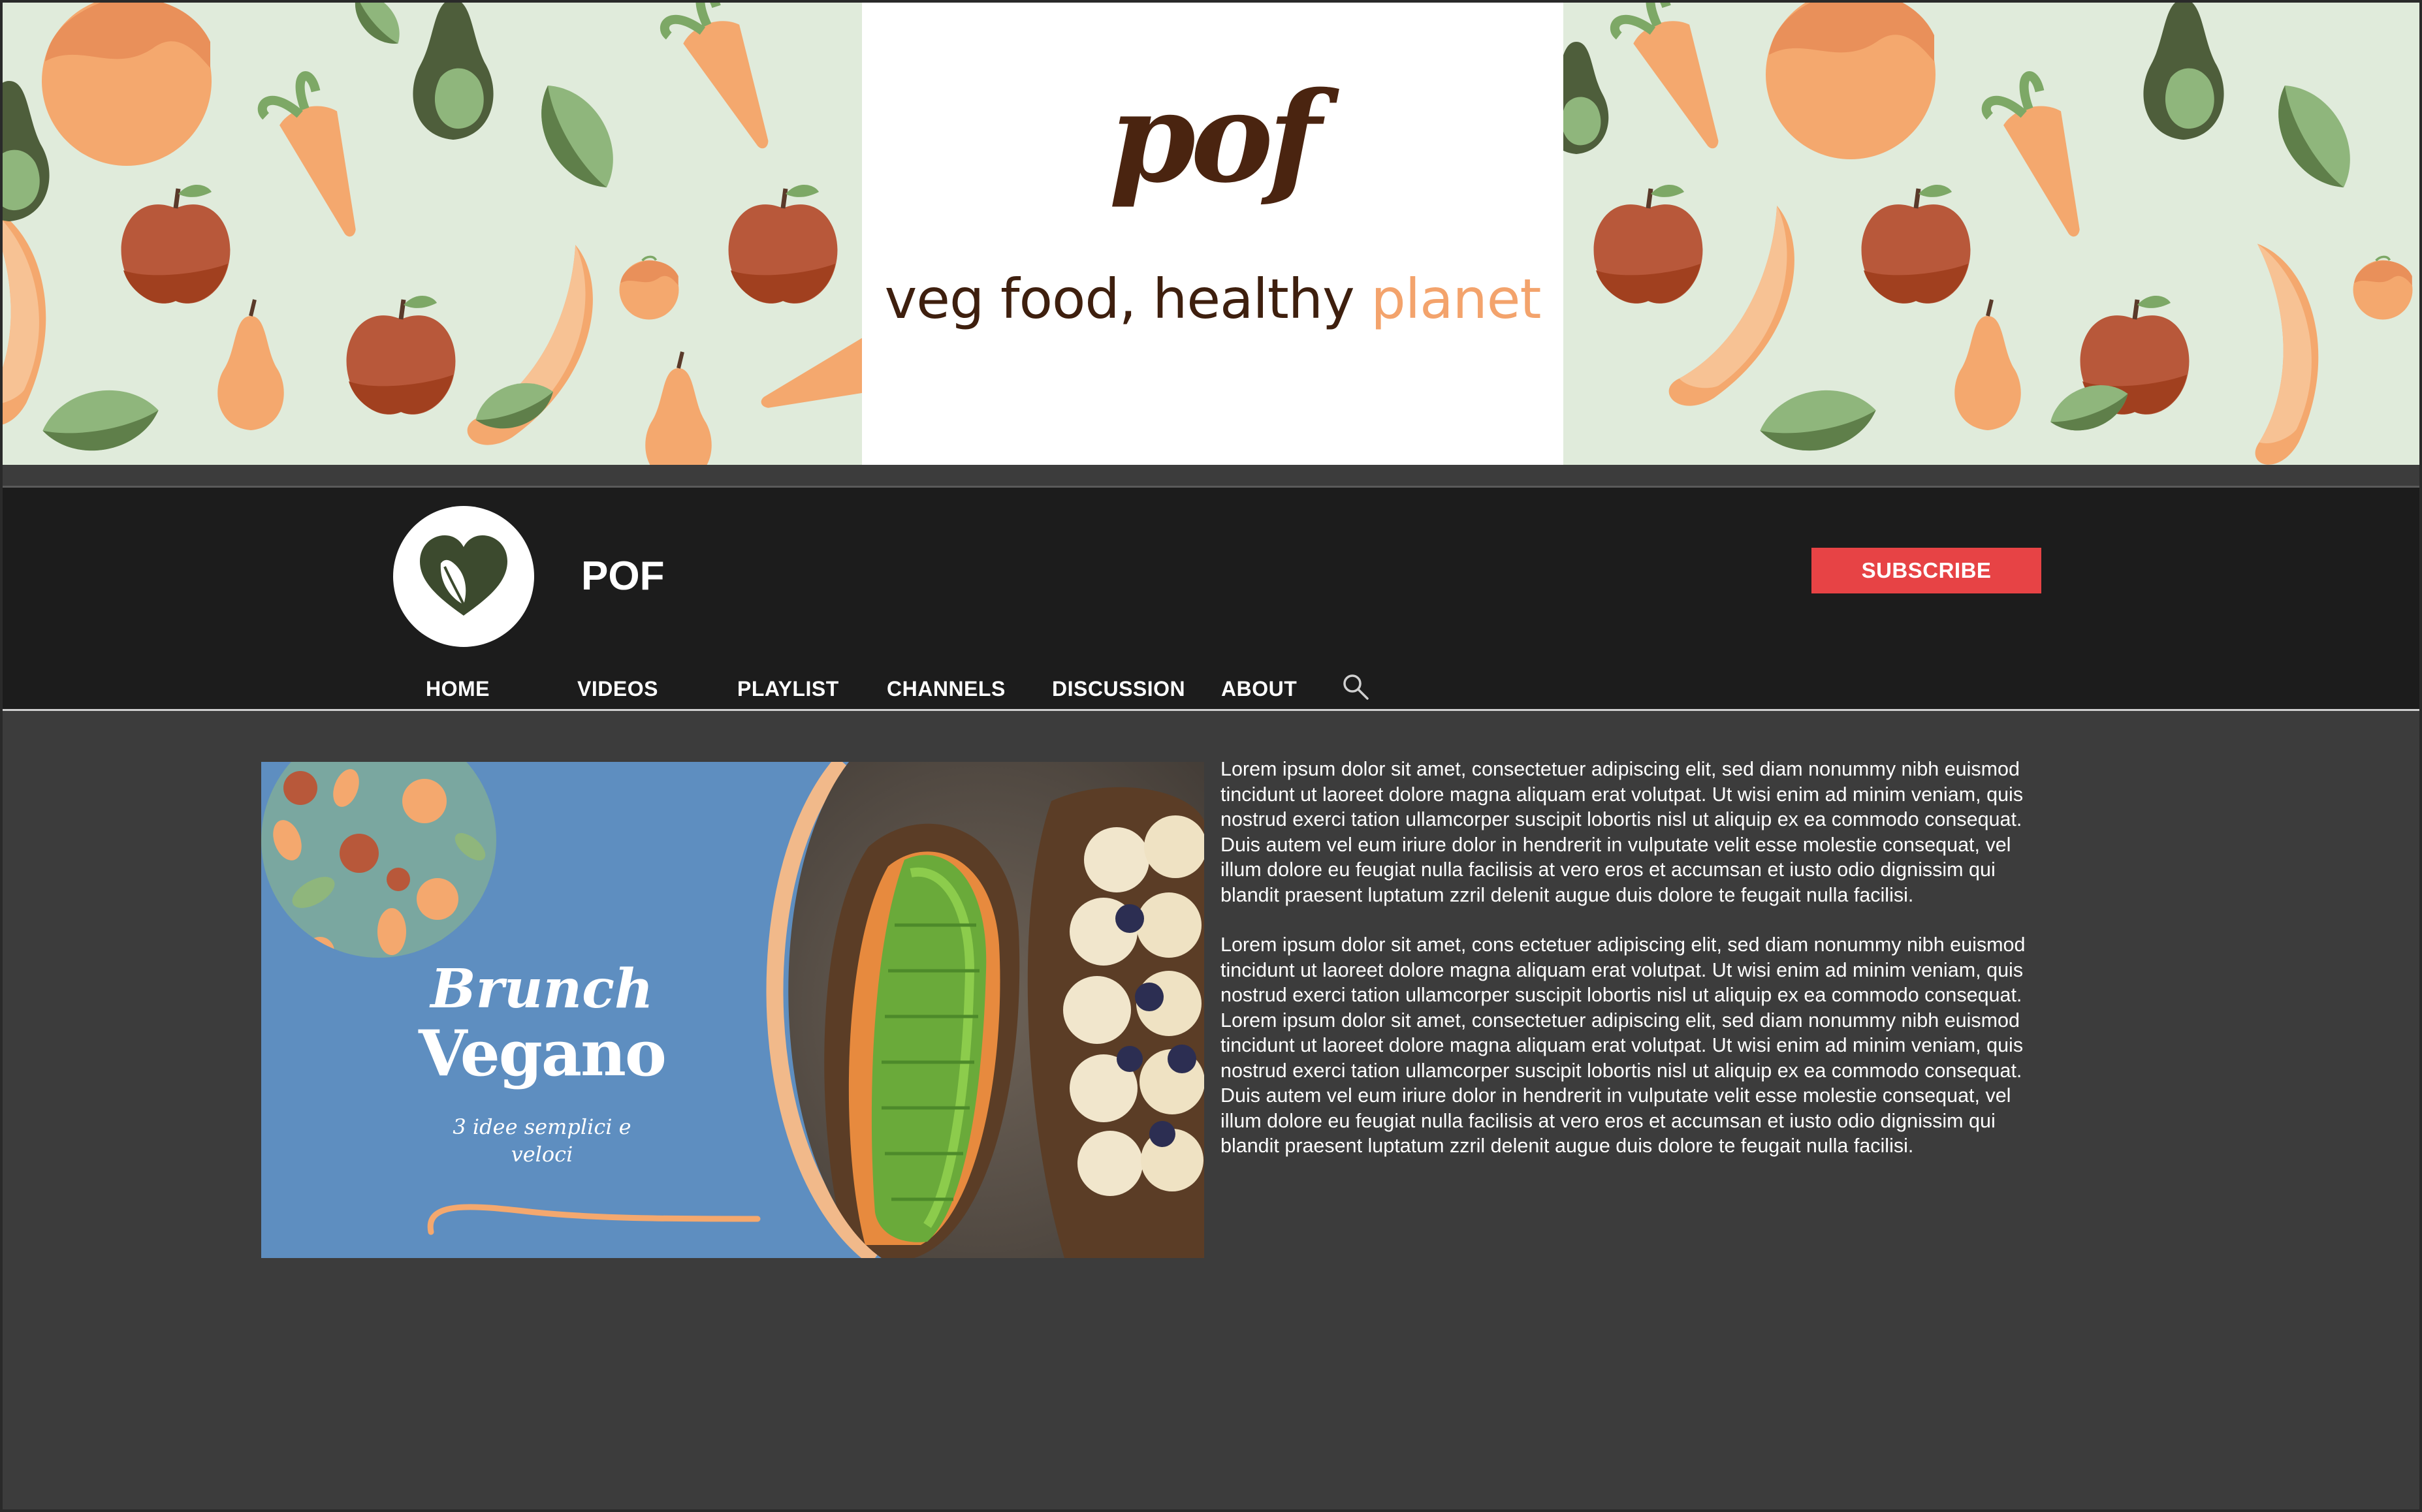 The height and width of the screenshot is (1512, 2422). Describe the element at coordinates (542, 1154) in the screenshot. I see `thumbnail-subtitle-line2: veloci` at that location.